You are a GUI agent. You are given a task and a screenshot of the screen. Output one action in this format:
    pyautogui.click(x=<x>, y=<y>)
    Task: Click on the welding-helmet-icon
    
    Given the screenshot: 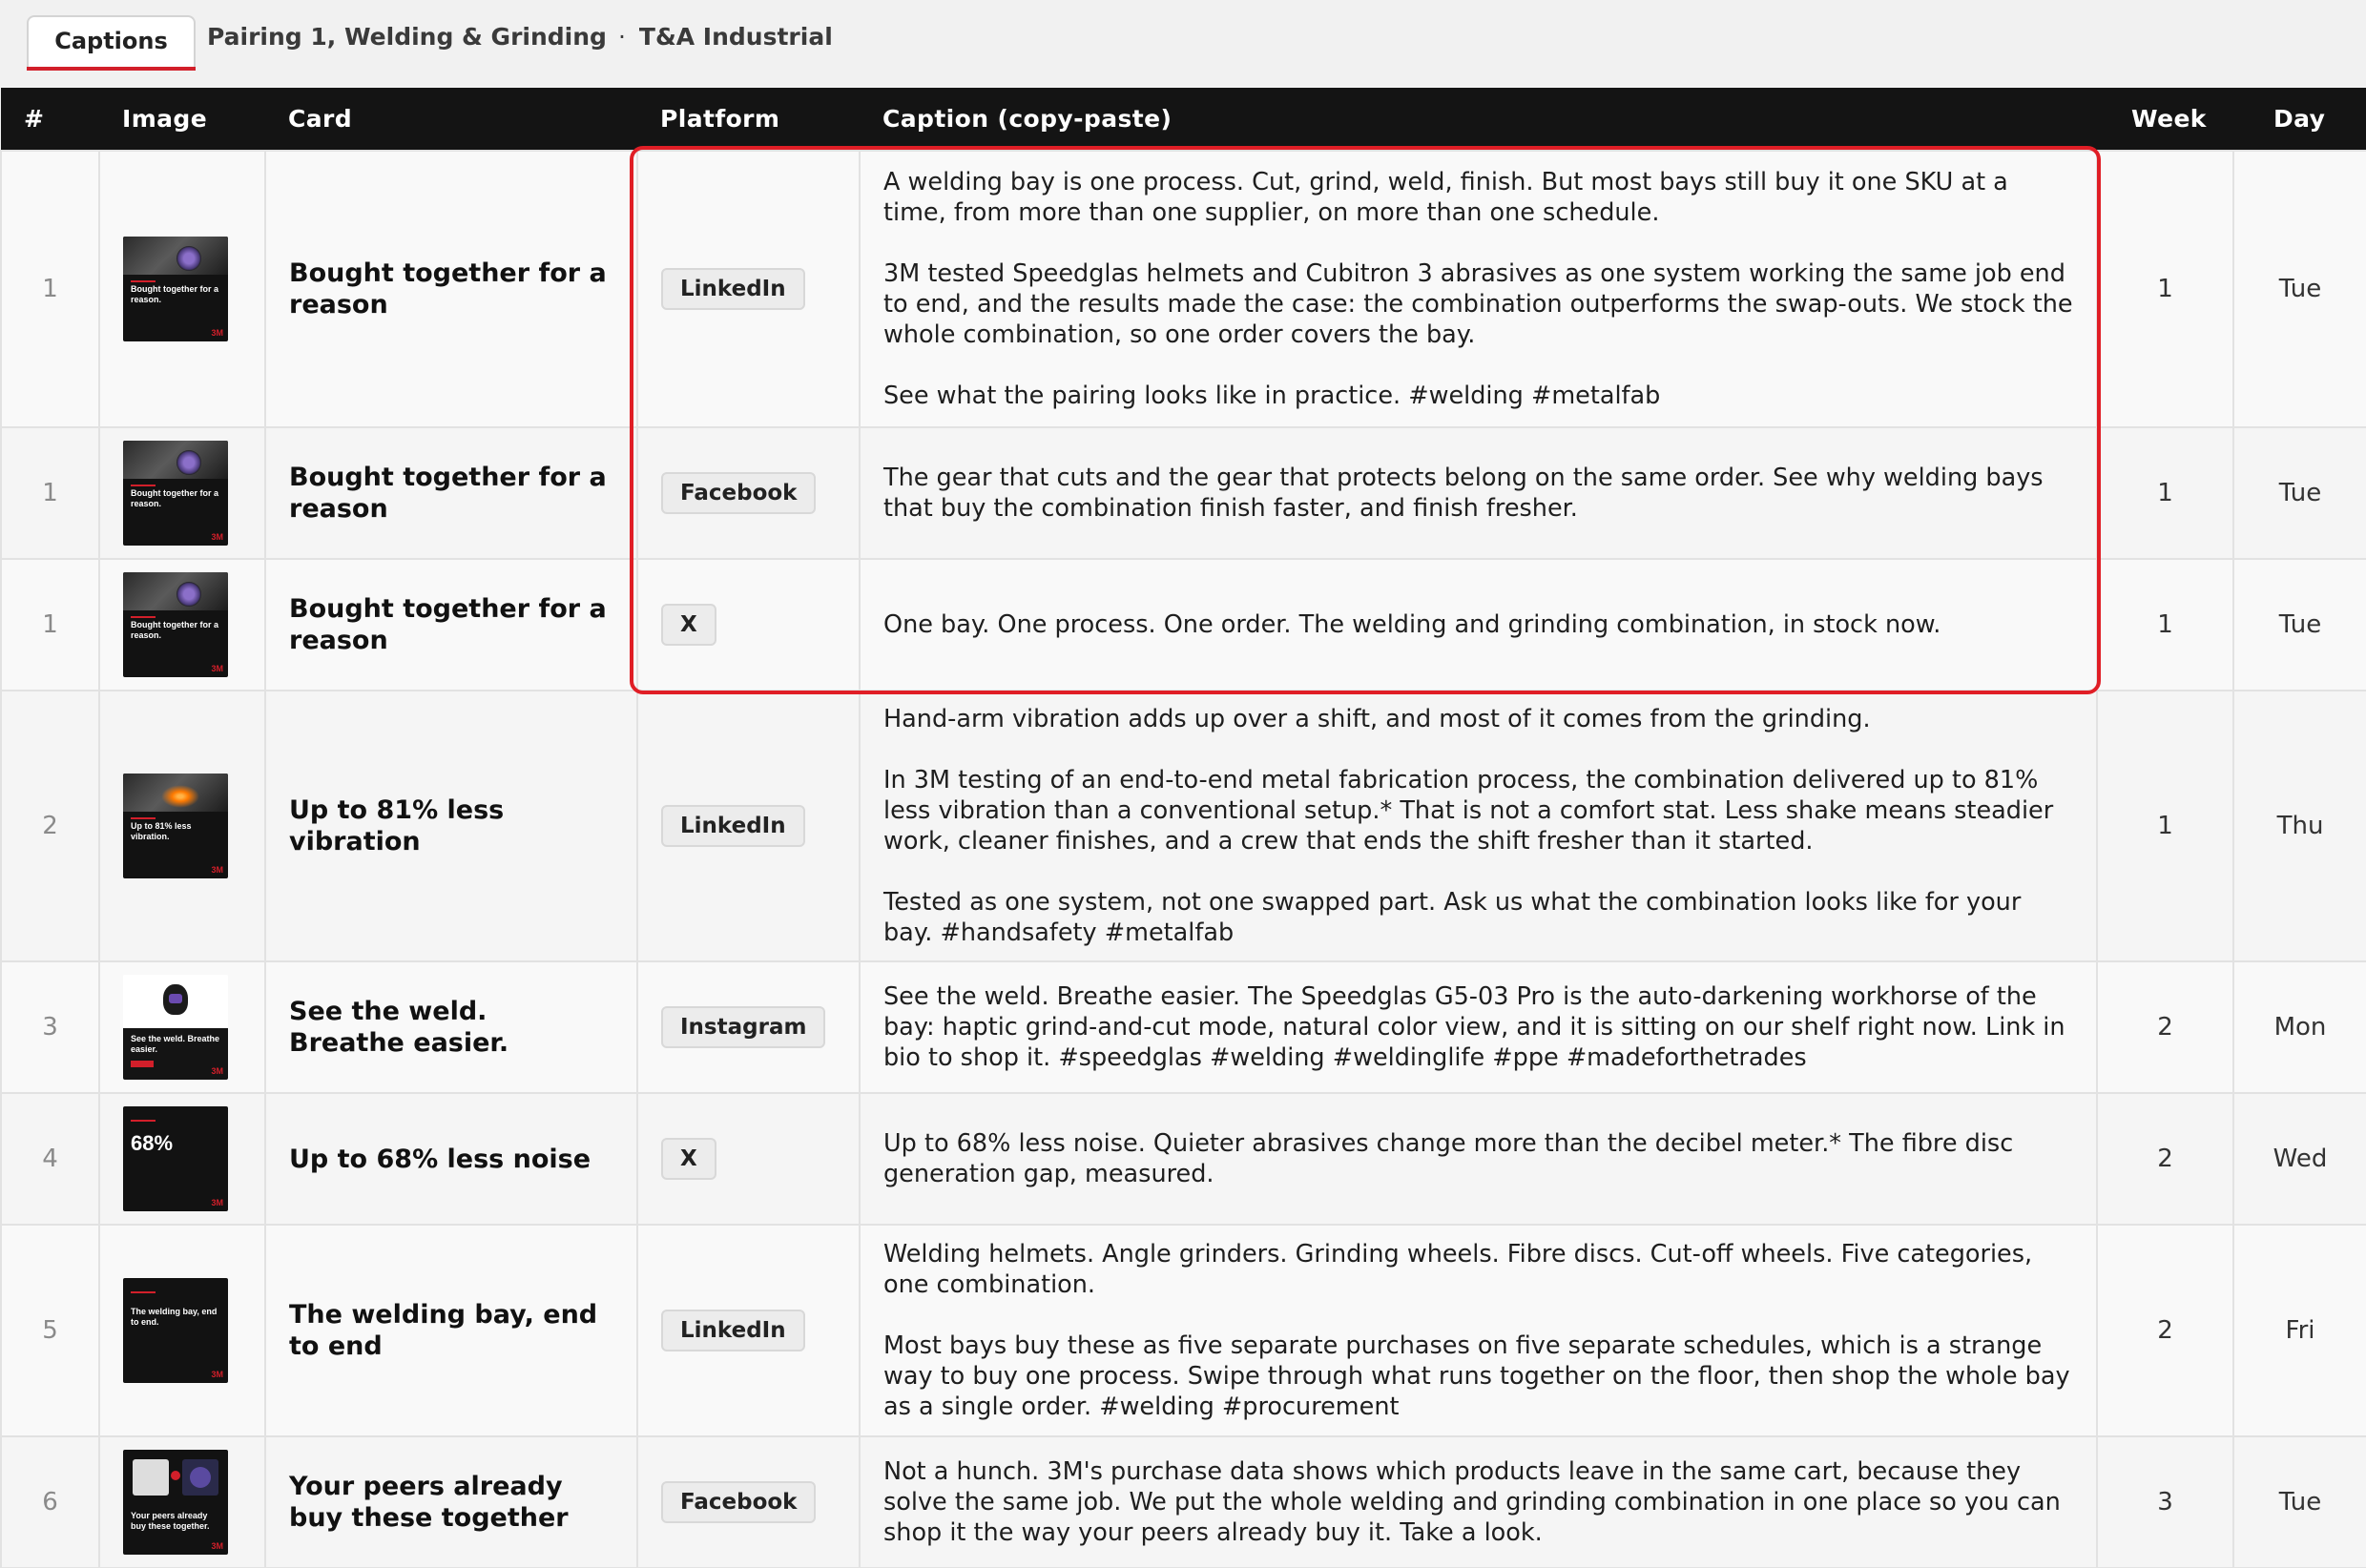 What is the action you would take?
    pyautogui.click(x=151, y=1477)
    